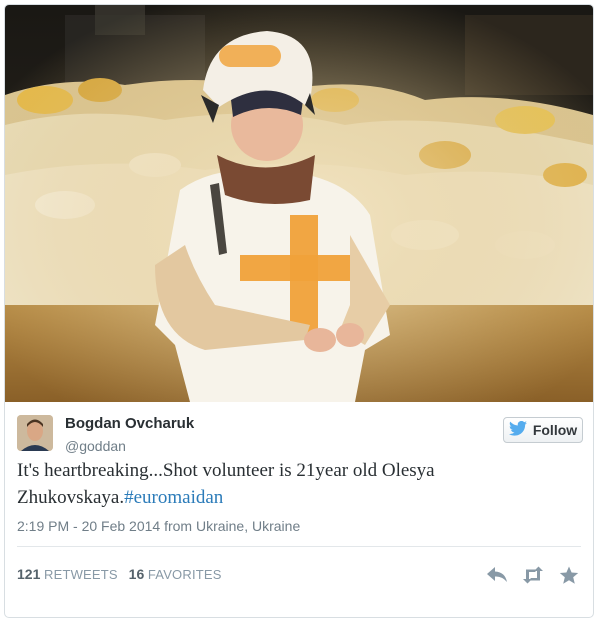 The width and height of the screenshot is (600, 625). Describe the element at coordinates (300, 437) in the screenshot. I see `tweet-header: Bogdan Ovcharuk @goddan Follow` at that location.